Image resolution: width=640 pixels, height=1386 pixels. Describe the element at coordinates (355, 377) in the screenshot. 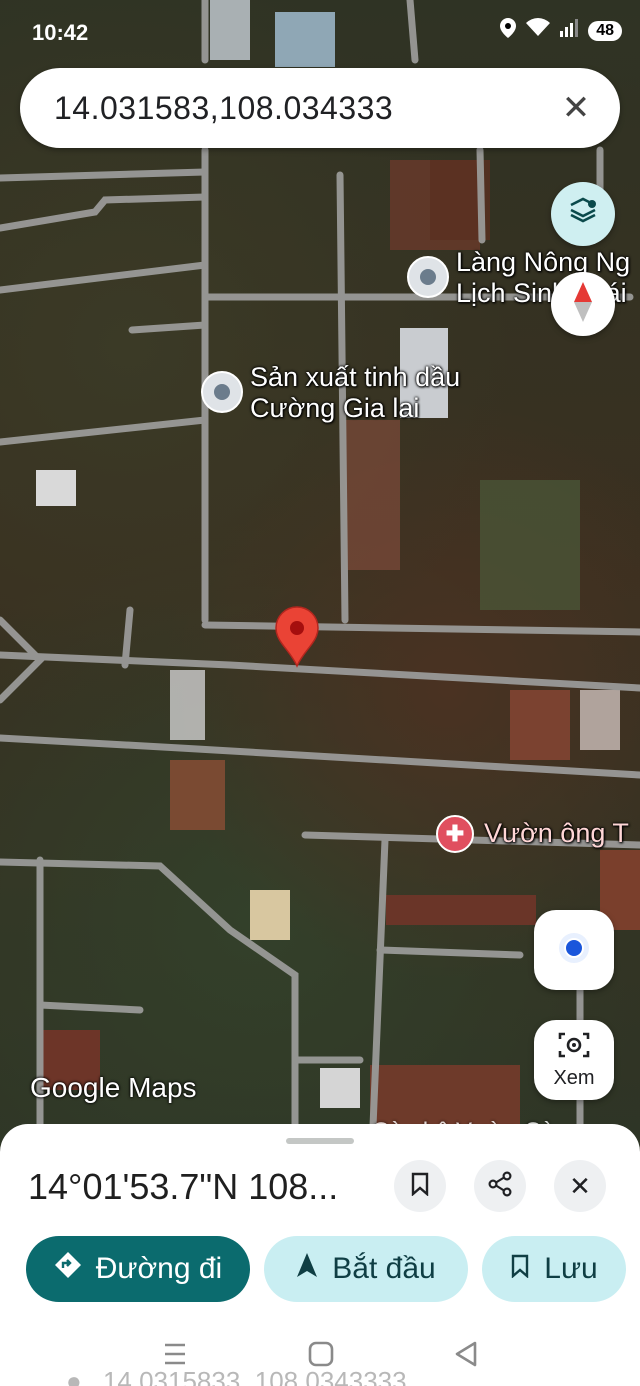

I see `poi-label-line: Sản xuất tinh dầu` at that location.